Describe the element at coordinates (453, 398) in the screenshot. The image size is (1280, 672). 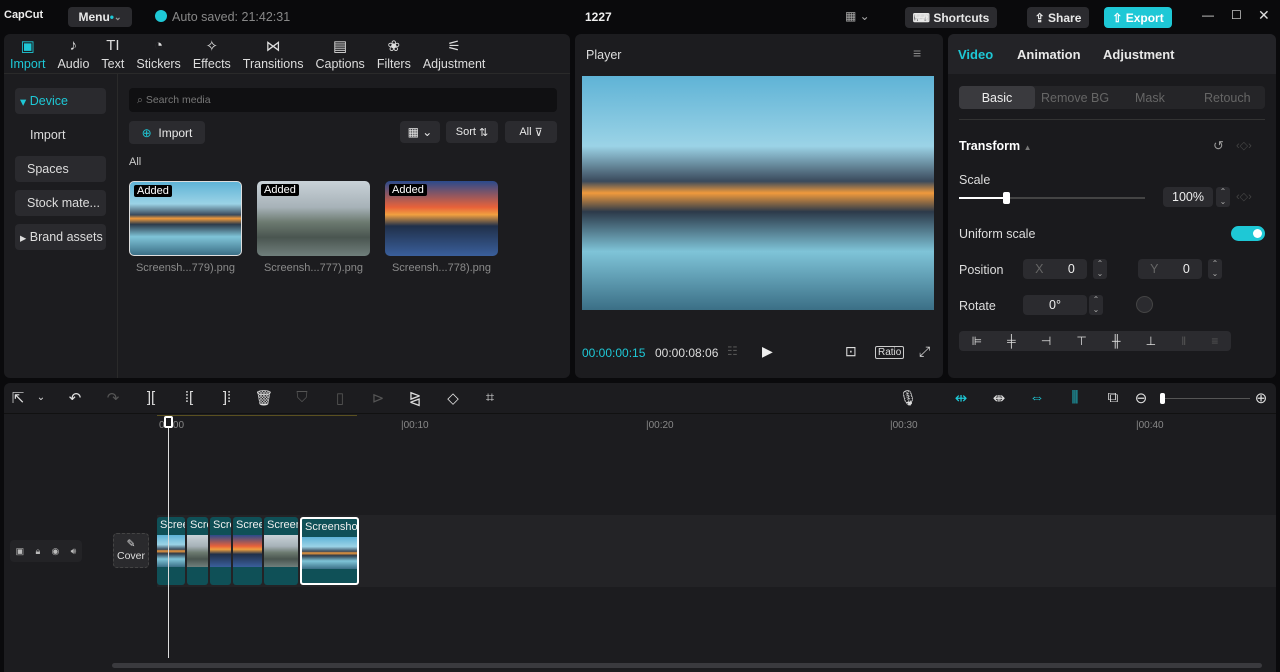
I see `rotate-icon: ◇` at that location.